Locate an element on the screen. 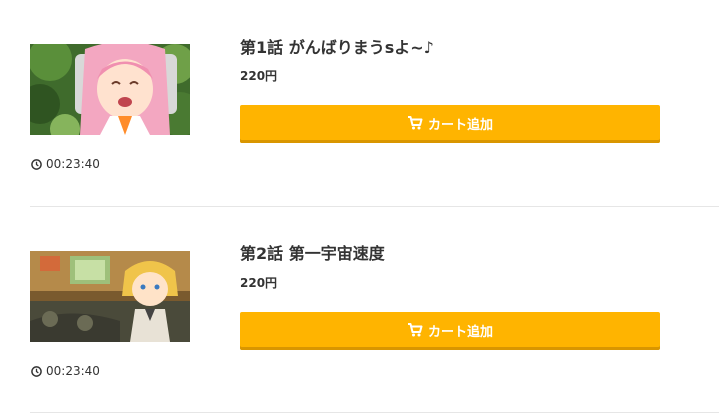  episode-title: 第2話 第一宇宙速度 is located at coordinates (312, 253).